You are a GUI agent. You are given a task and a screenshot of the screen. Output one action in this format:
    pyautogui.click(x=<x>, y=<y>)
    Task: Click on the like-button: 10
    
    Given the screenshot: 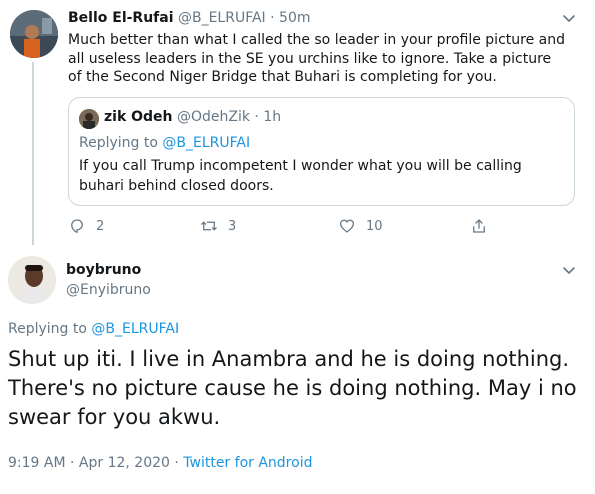 What is the action you would take?
    pyautogui.click(x=360, y=226)
    